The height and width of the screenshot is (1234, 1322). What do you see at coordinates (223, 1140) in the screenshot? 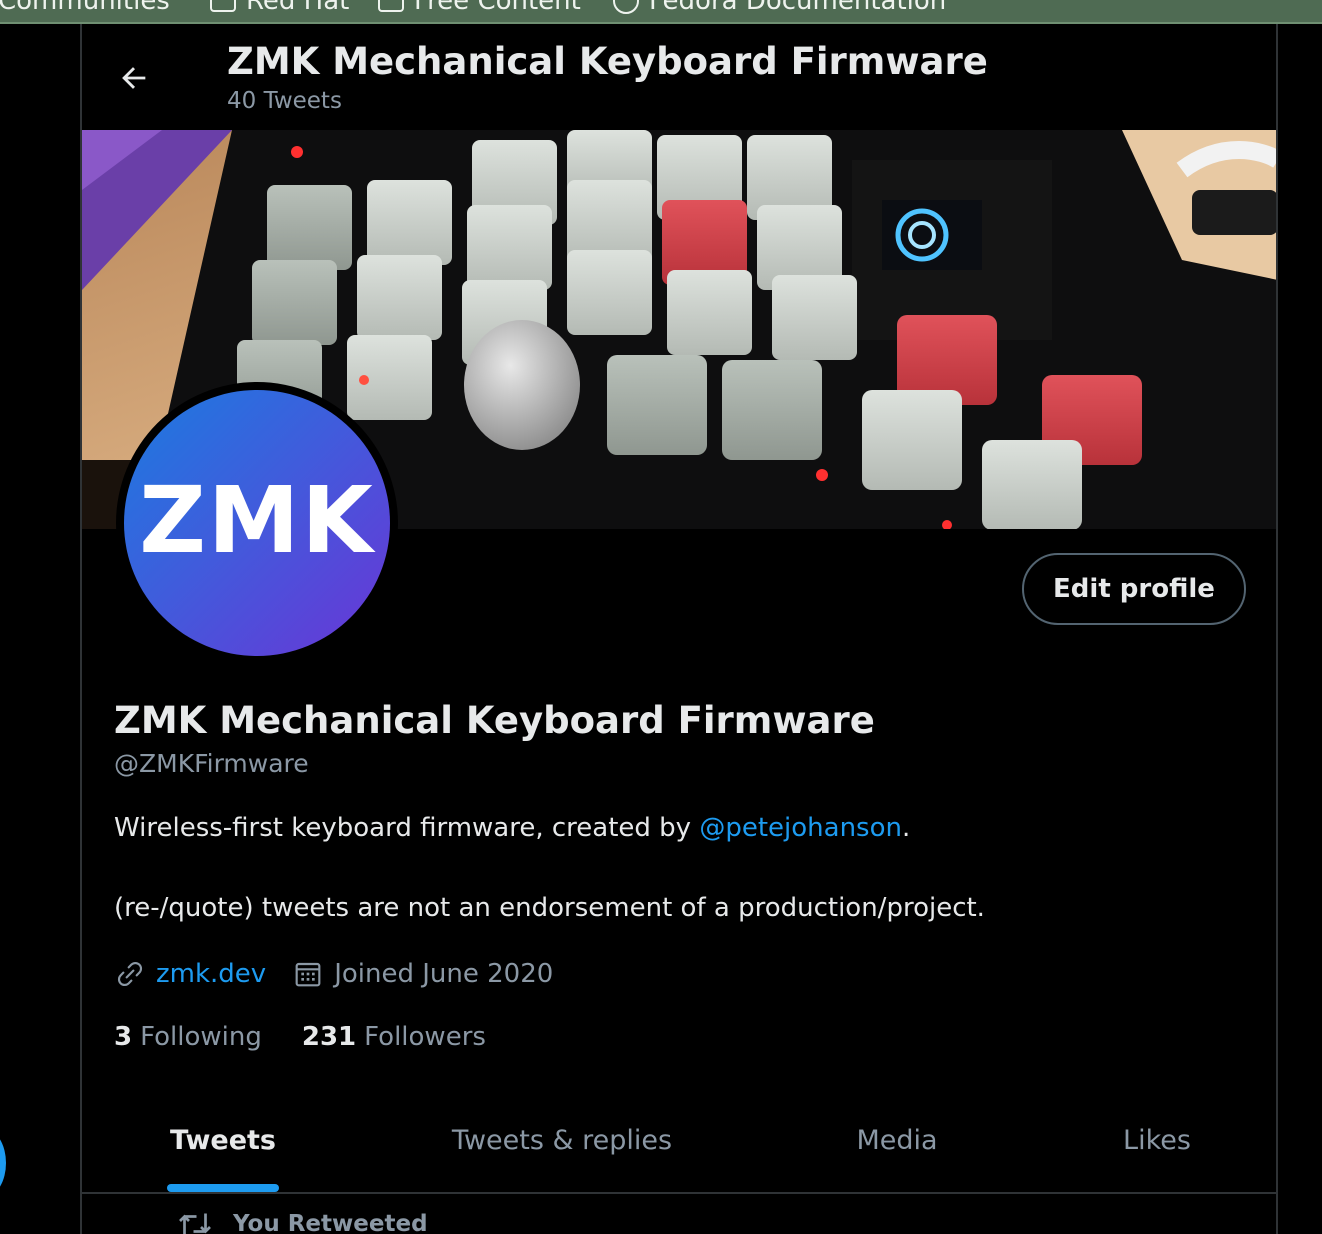
I see `tab-tweets: Tweets` at bounding box center [223, 1140].